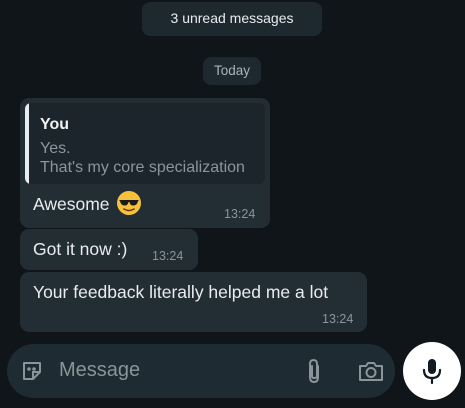 This screenshot has height=408, width=465. I want to click on mic-icon, so click(432, 371).